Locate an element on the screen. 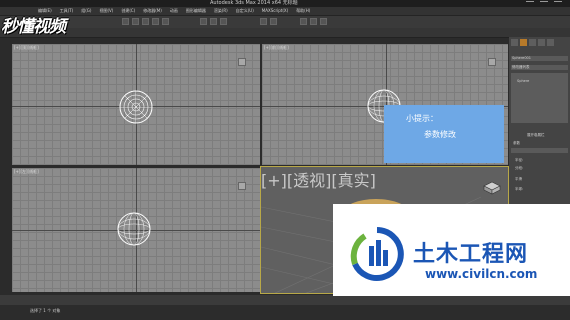 The image size is (570, 320). brand-logo: 秒懂视频 is located at coordinates (33, 27).